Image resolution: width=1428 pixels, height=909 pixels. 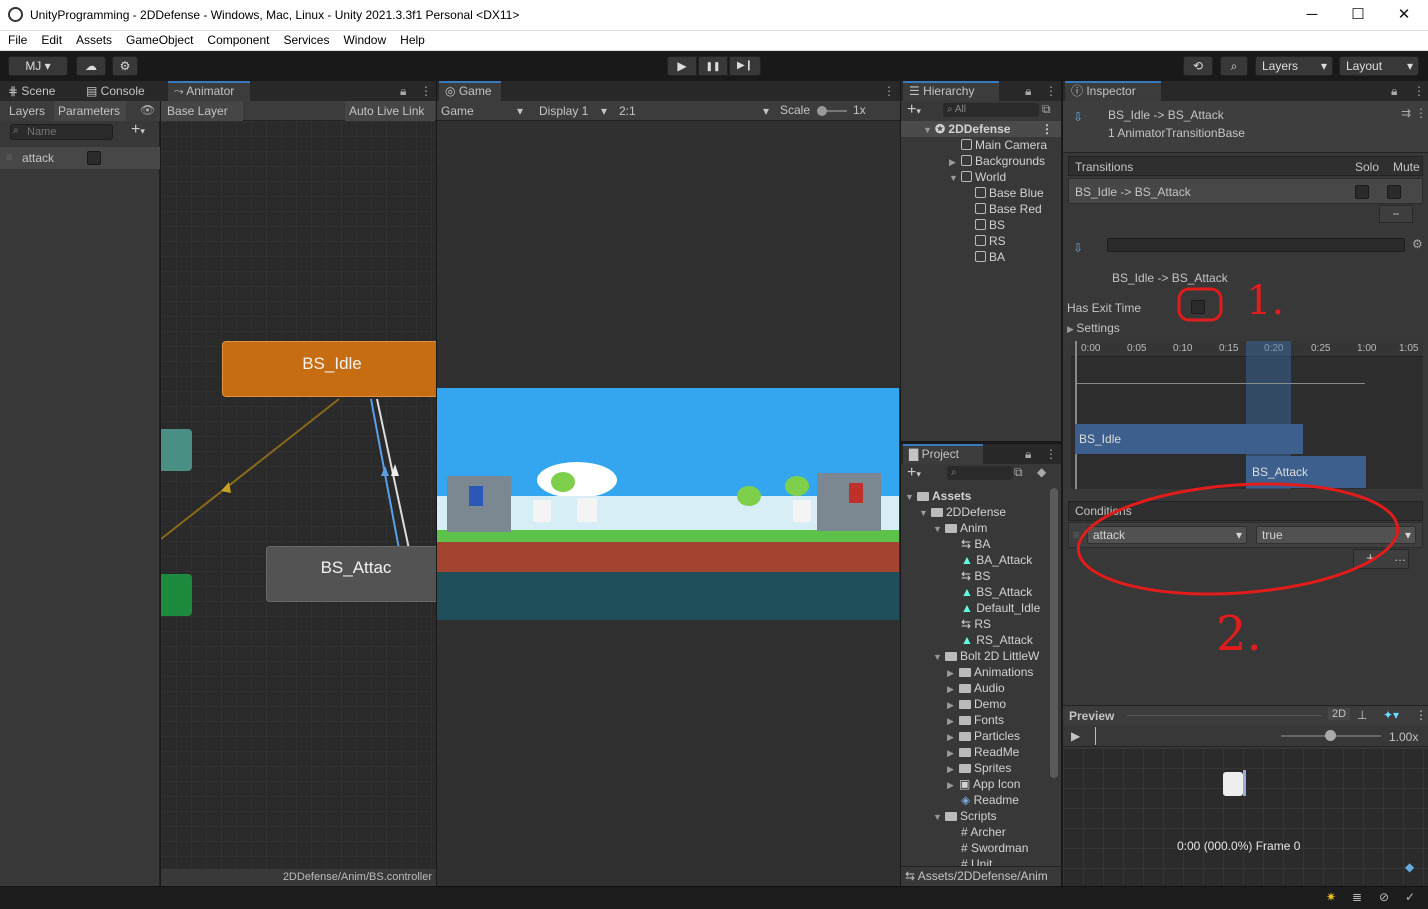 I want to click on display-dropdown: Display 1 ▾, so click(x=573, y=111).